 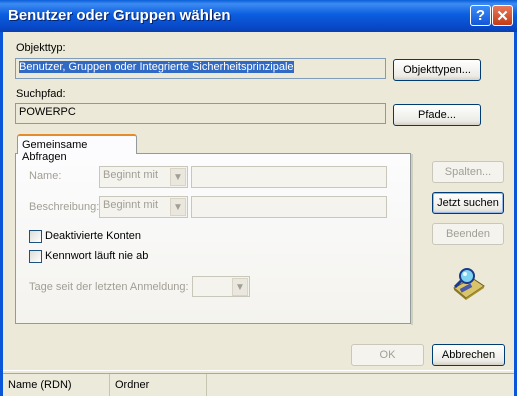 What do you see at coordinates (200, 113) in the screenshot?
I see `search-path-field: POWERPC` at bounding box center [200, 113].